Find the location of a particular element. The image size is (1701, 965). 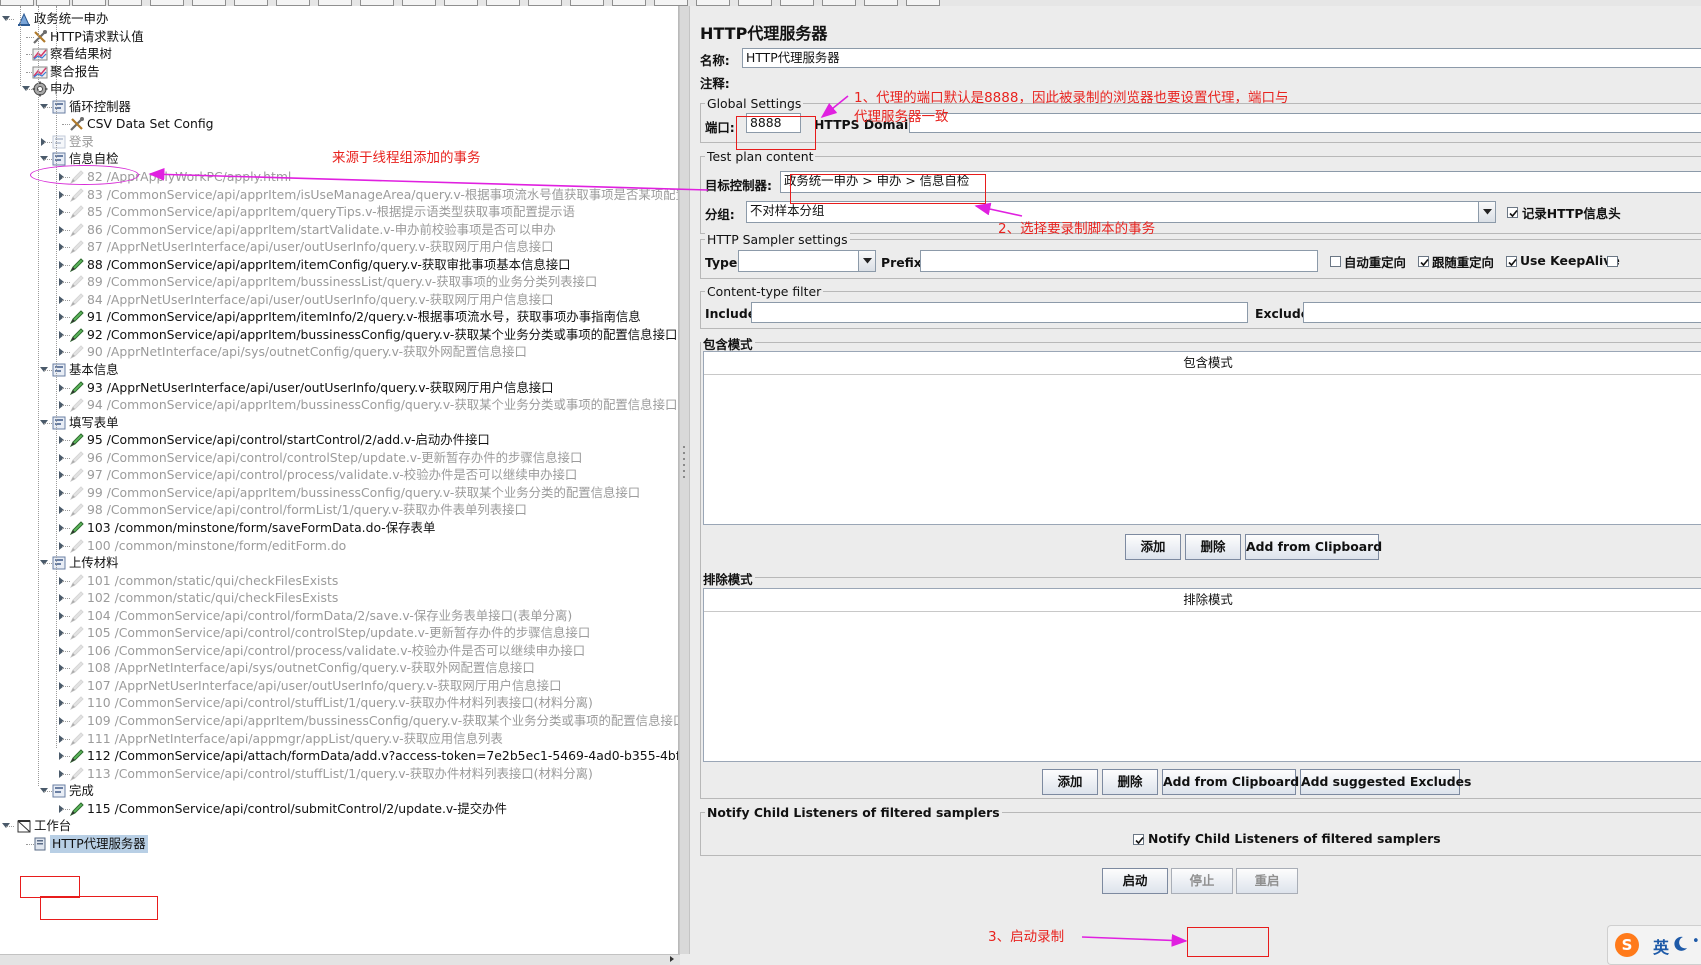

svg-text: S is located at coordinates (1627, 945).